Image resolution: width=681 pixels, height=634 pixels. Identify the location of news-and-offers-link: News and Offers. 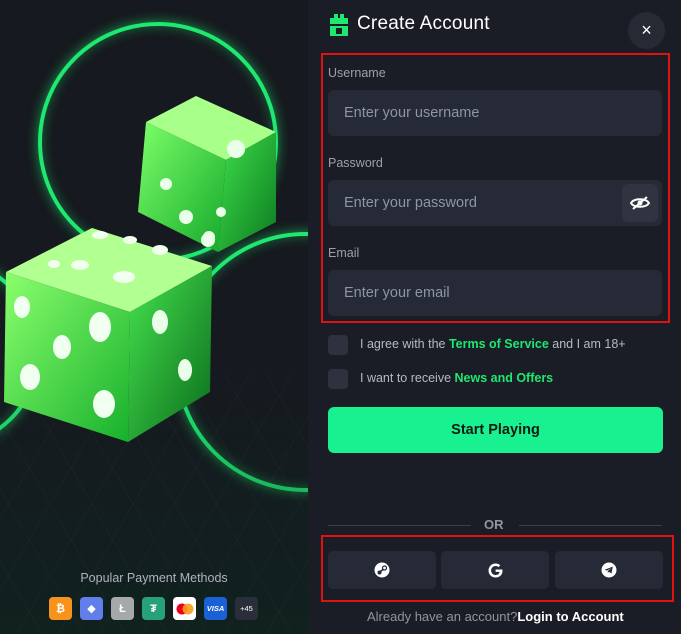
(504, 378).